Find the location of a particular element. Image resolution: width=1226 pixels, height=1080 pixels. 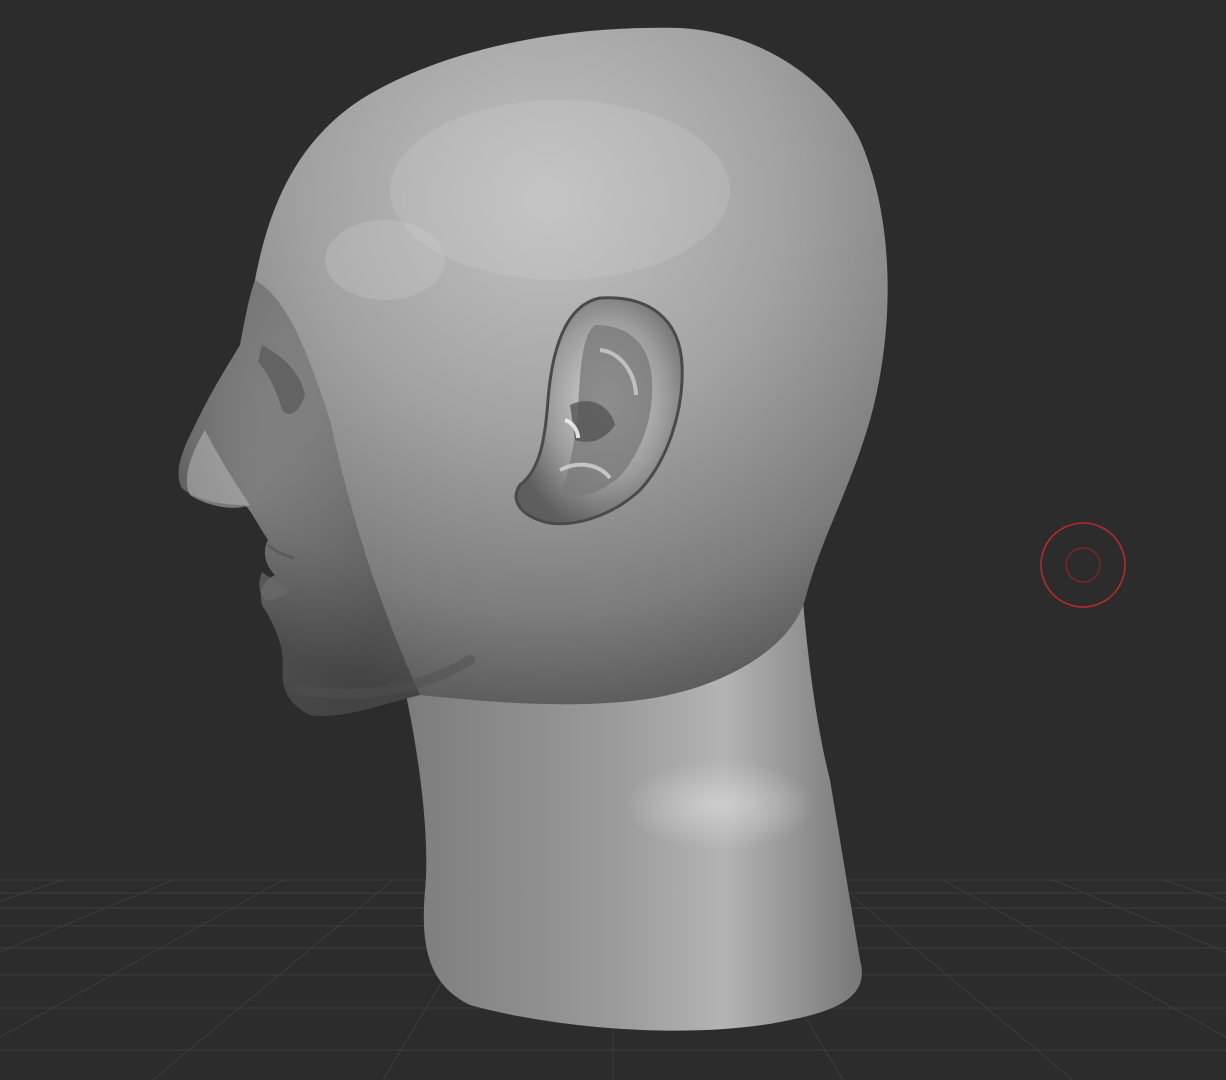

brush-inner-ring is located at coordinates (1083, 565).